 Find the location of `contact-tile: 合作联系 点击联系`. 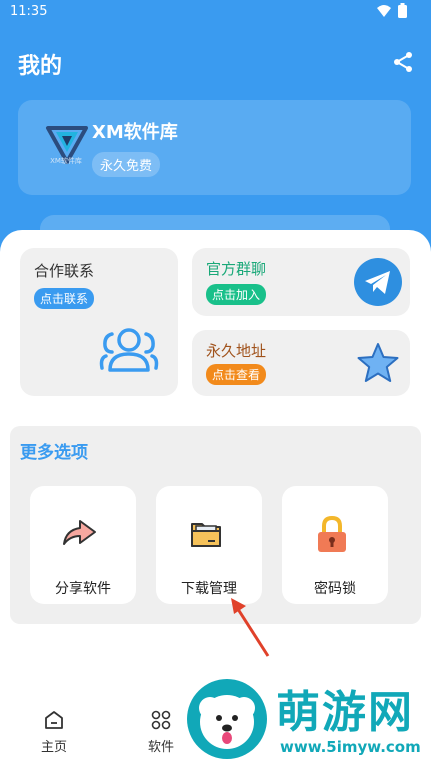

contact-tile: 合作联系 点击联系 is located at coordinates (99, 322).